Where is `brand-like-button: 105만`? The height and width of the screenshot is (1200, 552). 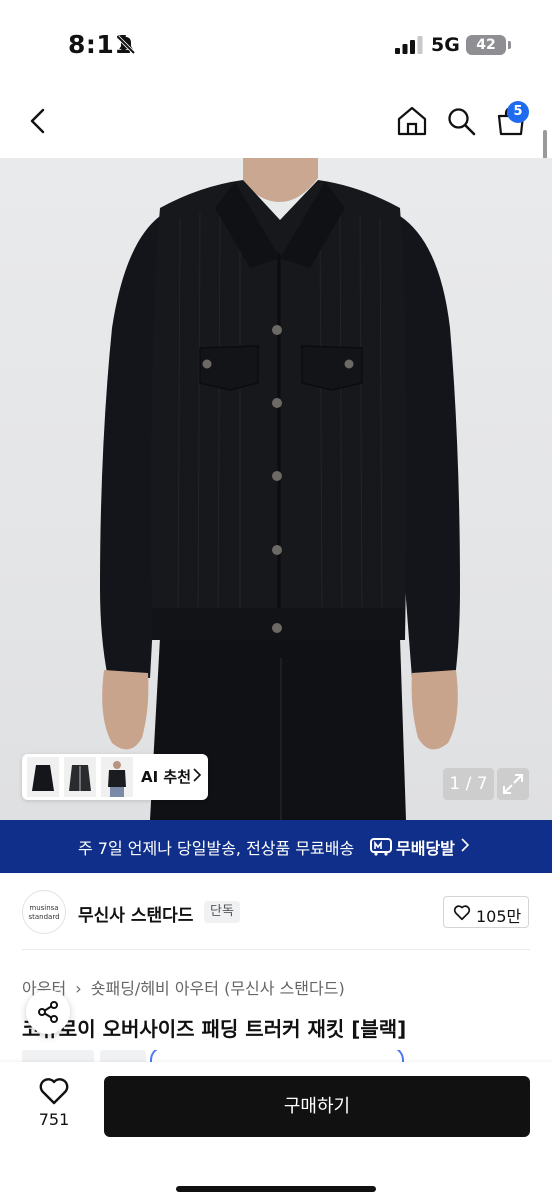
brand-like-button: 105만 is located at coordinates (486, 912).